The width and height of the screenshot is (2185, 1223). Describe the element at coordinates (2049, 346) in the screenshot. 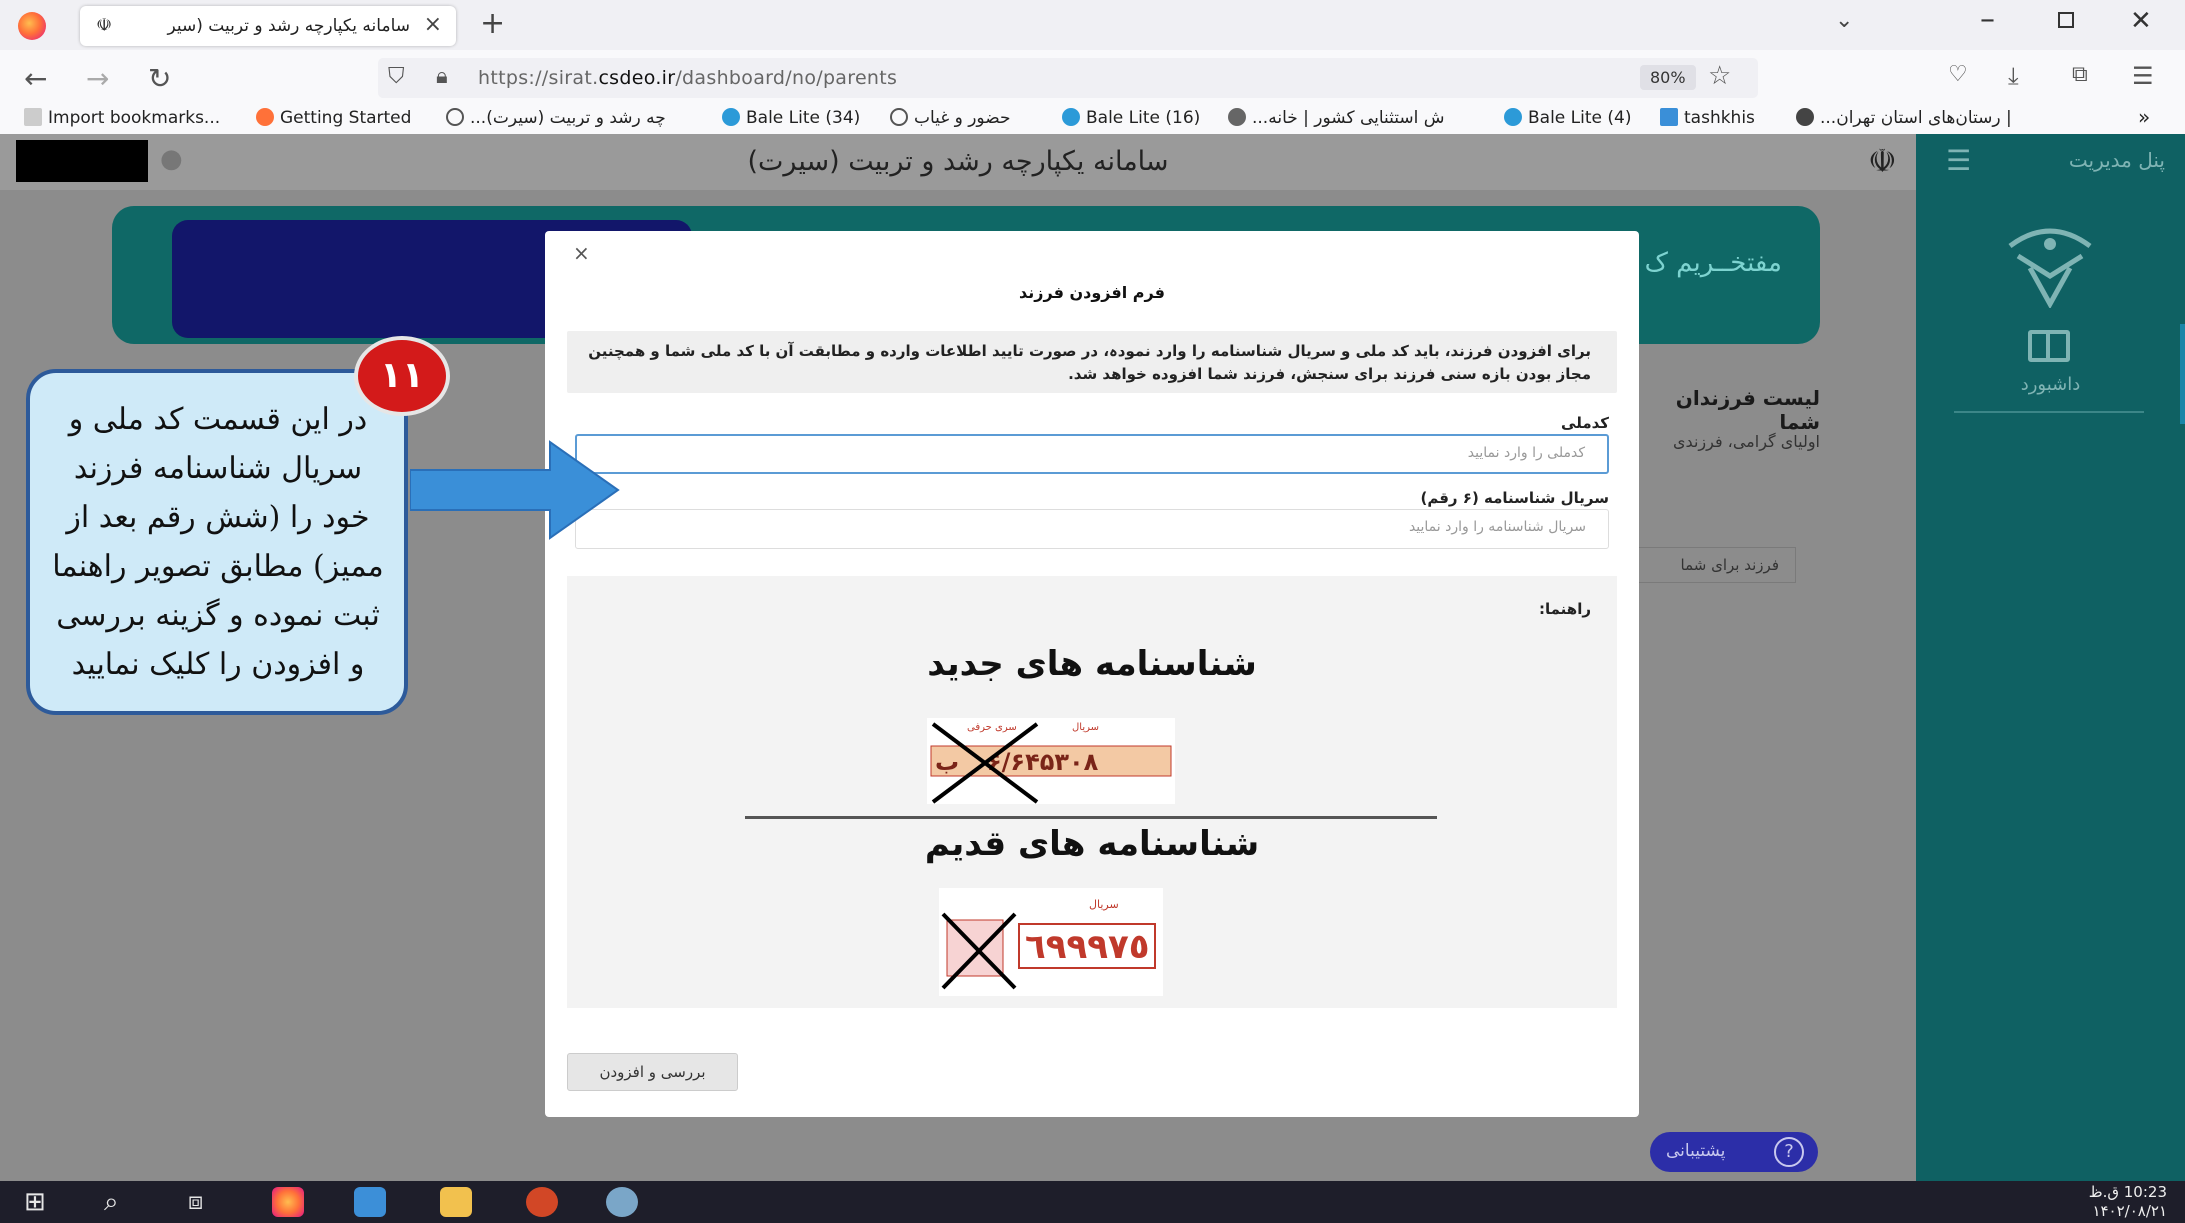

I see `dashboard-icon` at that location.